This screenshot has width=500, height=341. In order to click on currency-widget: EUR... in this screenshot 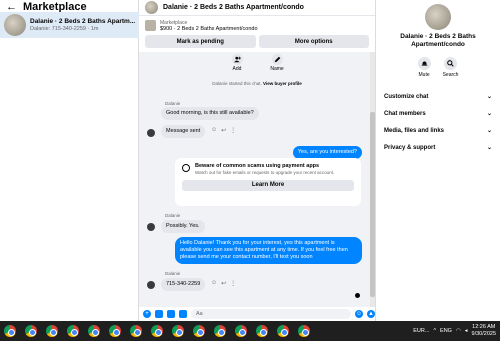, I will do `click(421, 331)`.